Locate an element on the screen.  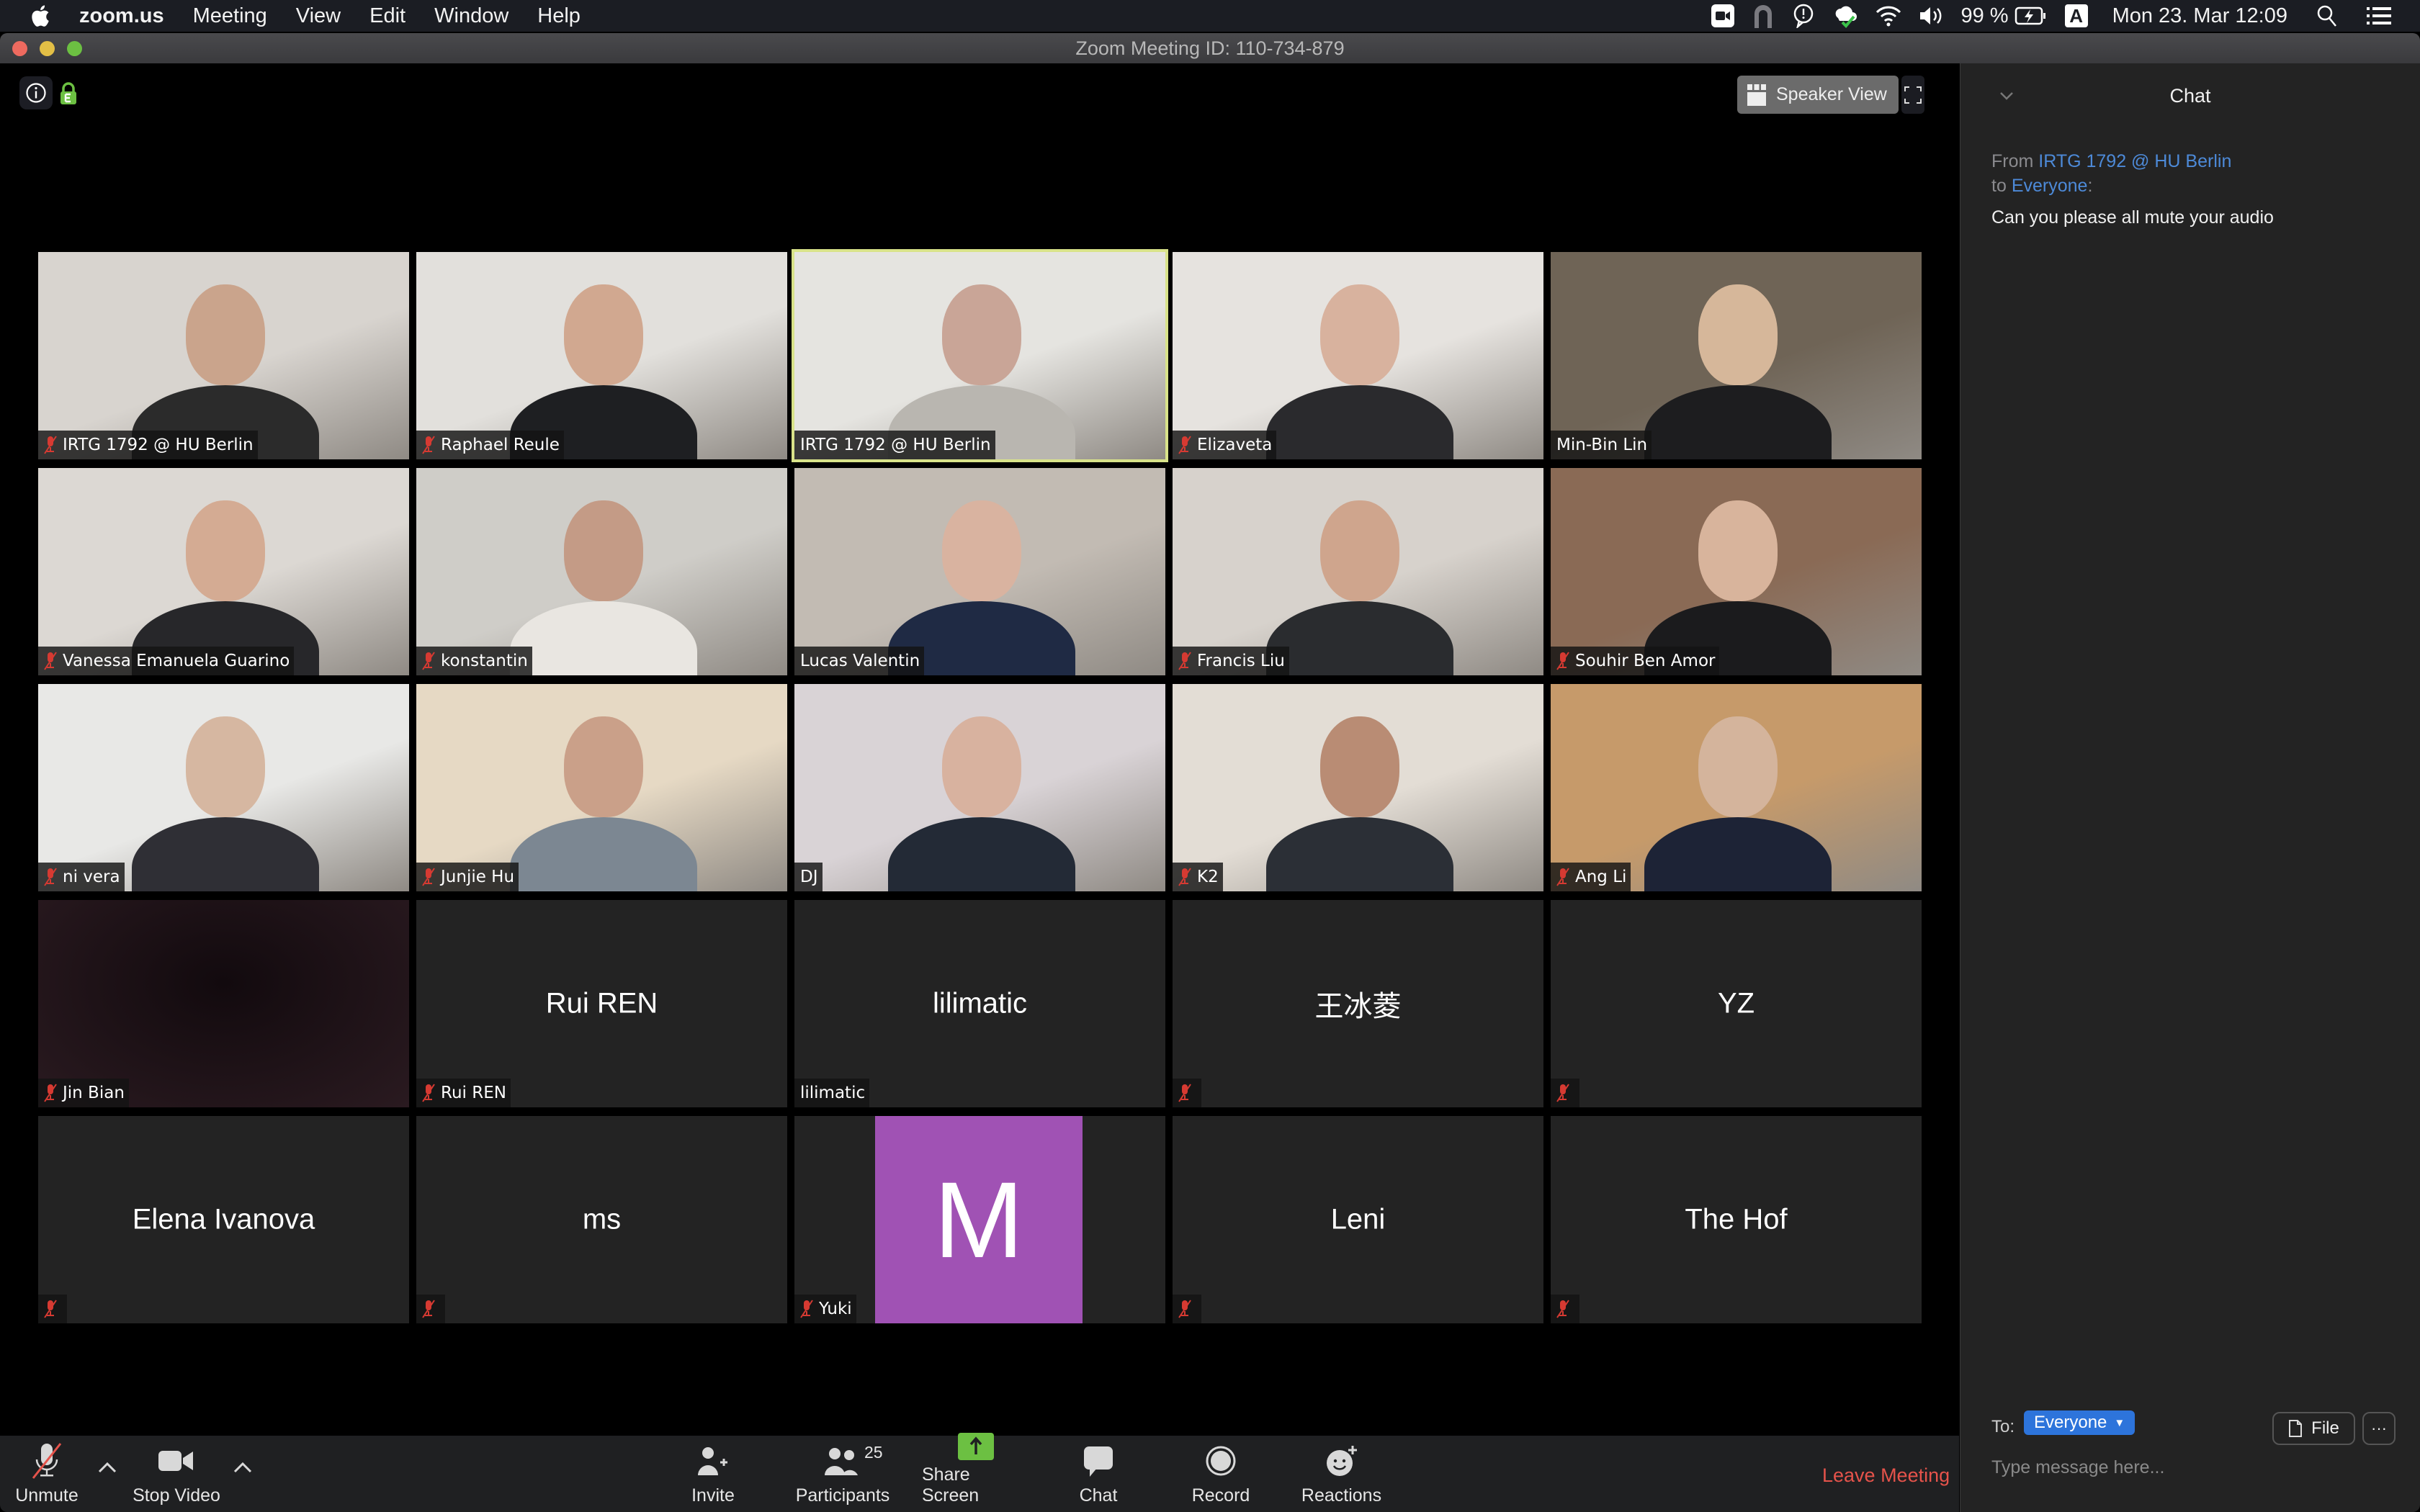
wifi-icon is located at coordinates (1888, 16).